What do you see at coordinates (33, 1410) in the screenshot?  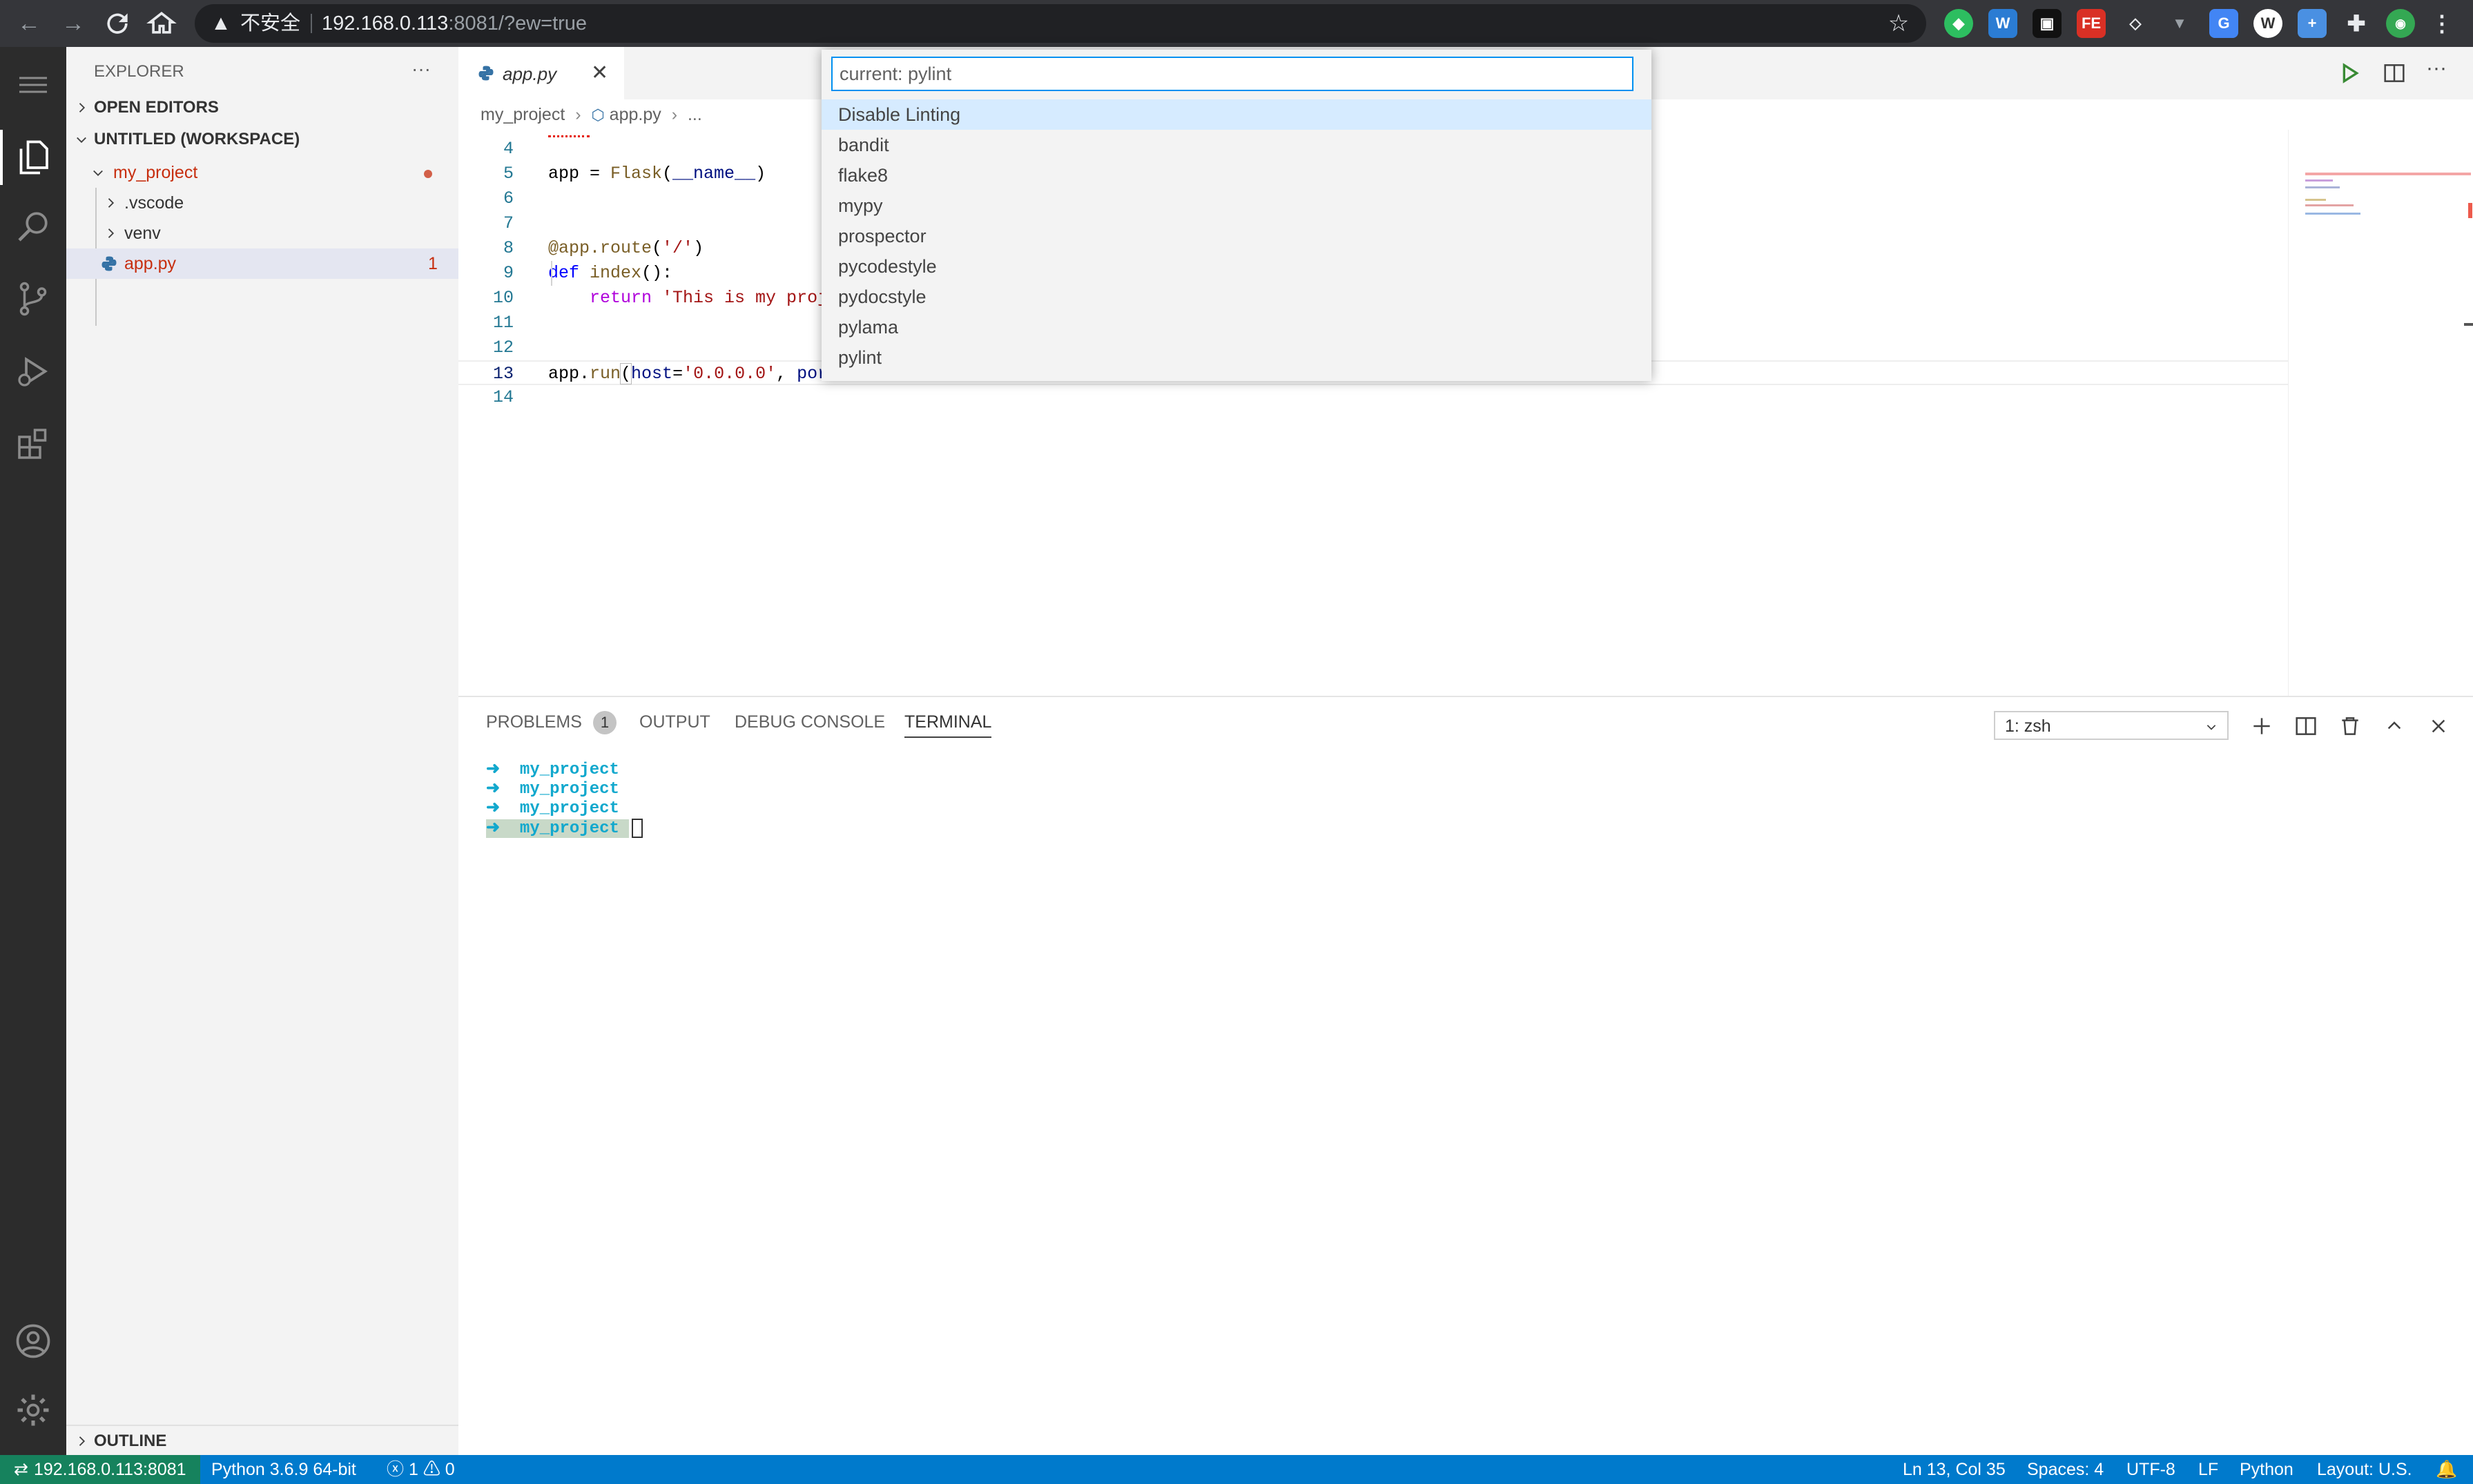 I see `settings-gear-icon` at bounding box center [33, 1410].